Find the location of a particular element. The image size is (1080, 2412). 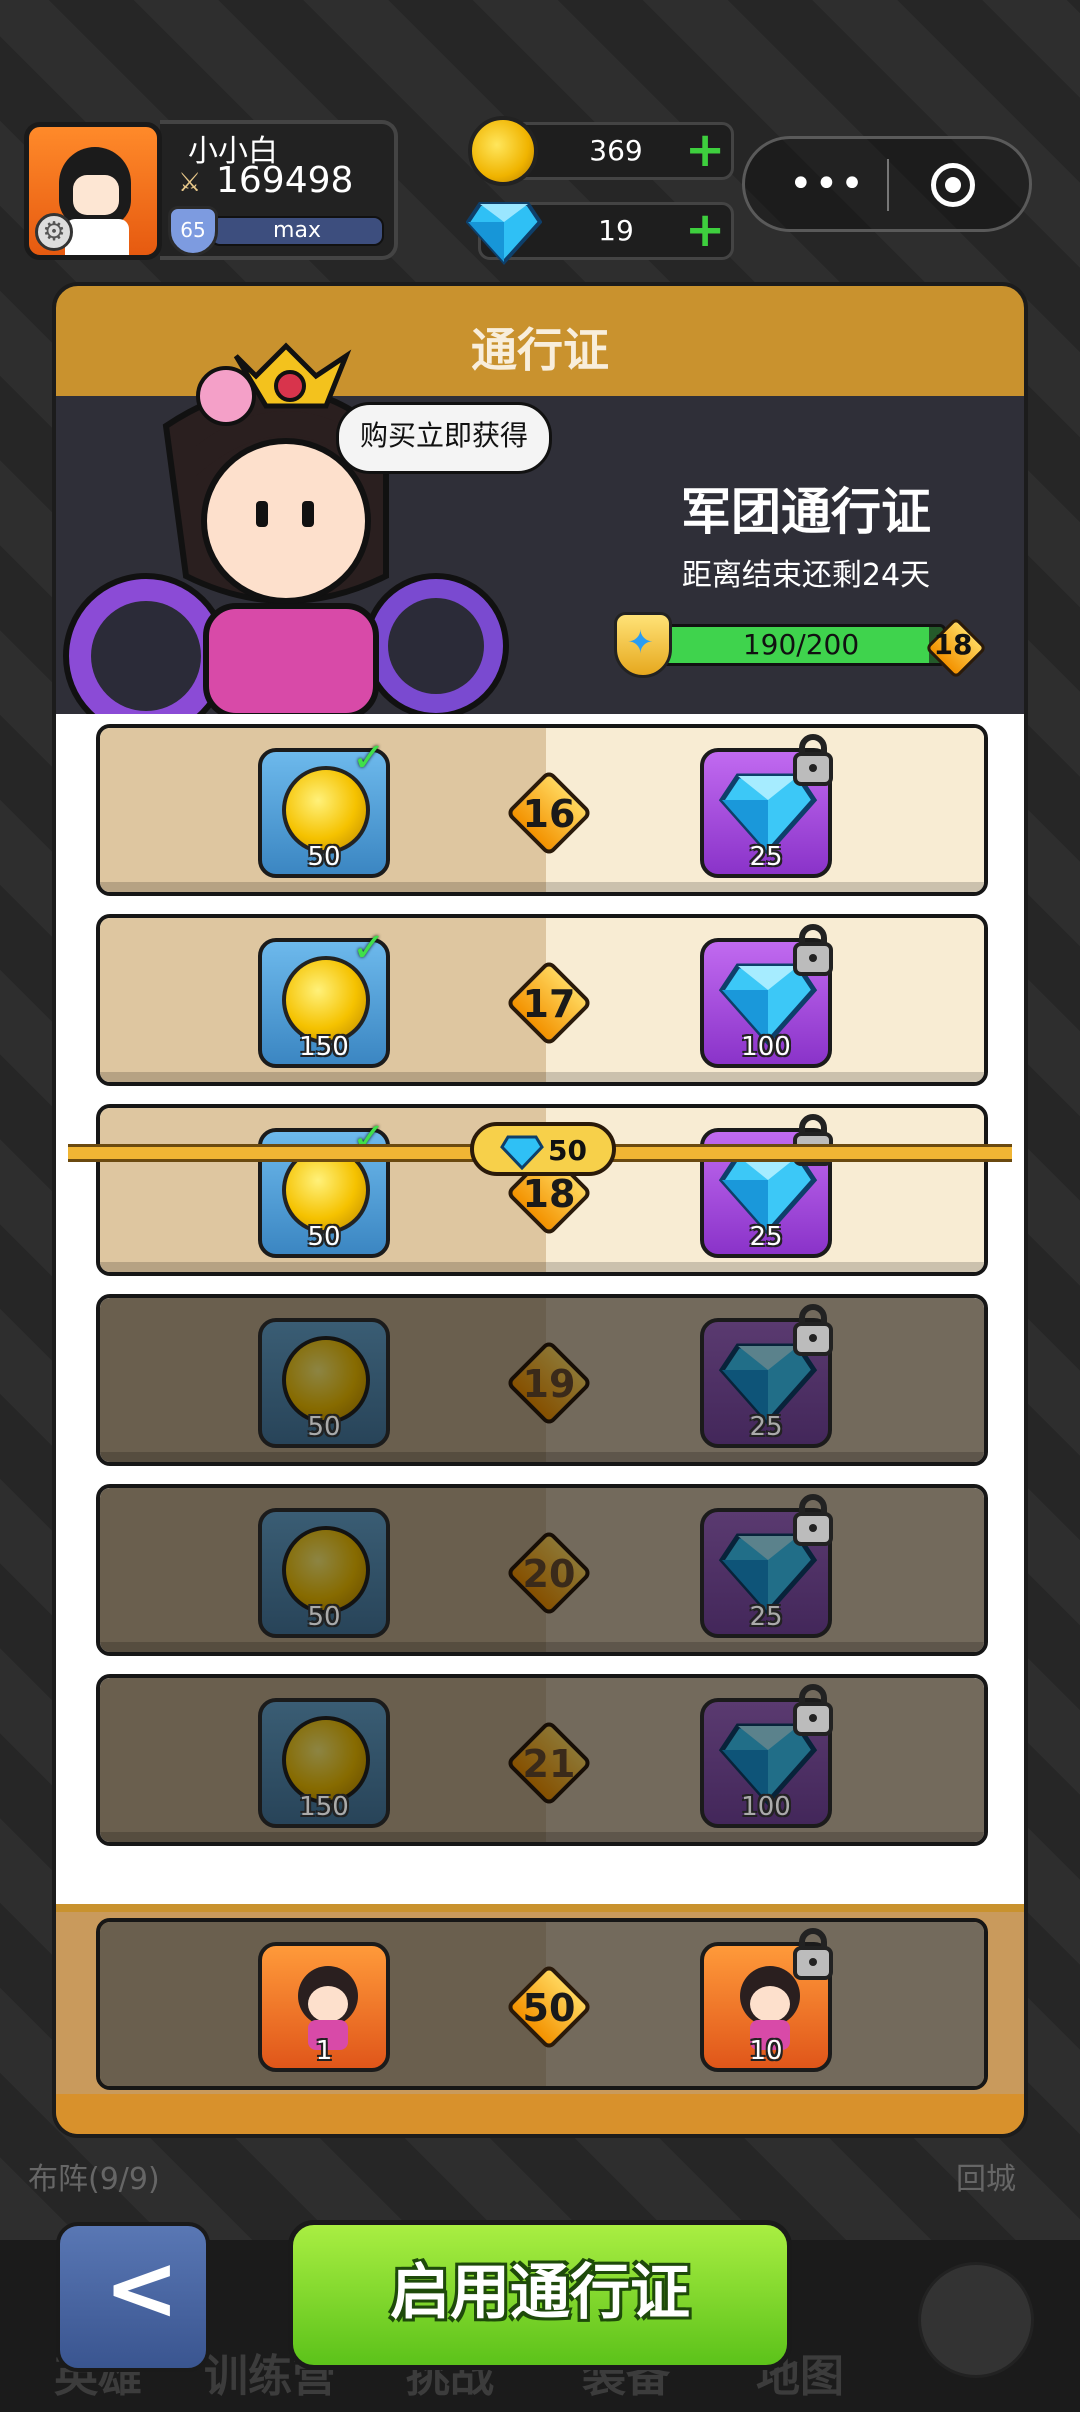

final-reward-row: 1 50 10 is located at coordinates (542, 2004).